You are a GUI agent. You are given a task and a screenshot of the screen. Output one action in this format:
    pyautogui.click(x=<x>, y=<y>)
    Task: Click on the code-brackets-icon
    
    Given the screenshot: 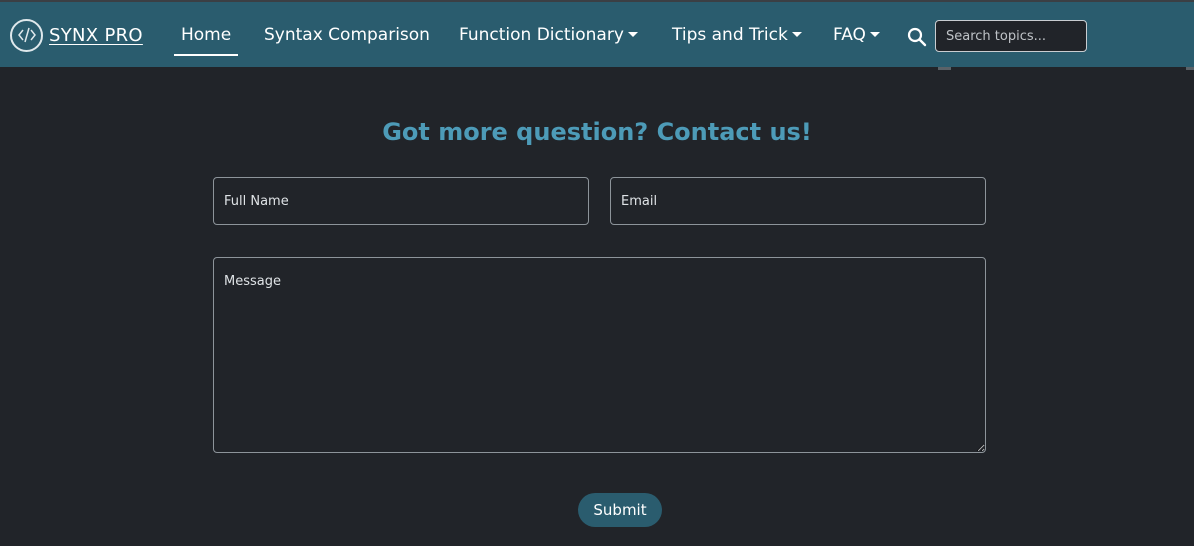 What is the action you would take?
    pyautogui.click(x=26, y=35)
    